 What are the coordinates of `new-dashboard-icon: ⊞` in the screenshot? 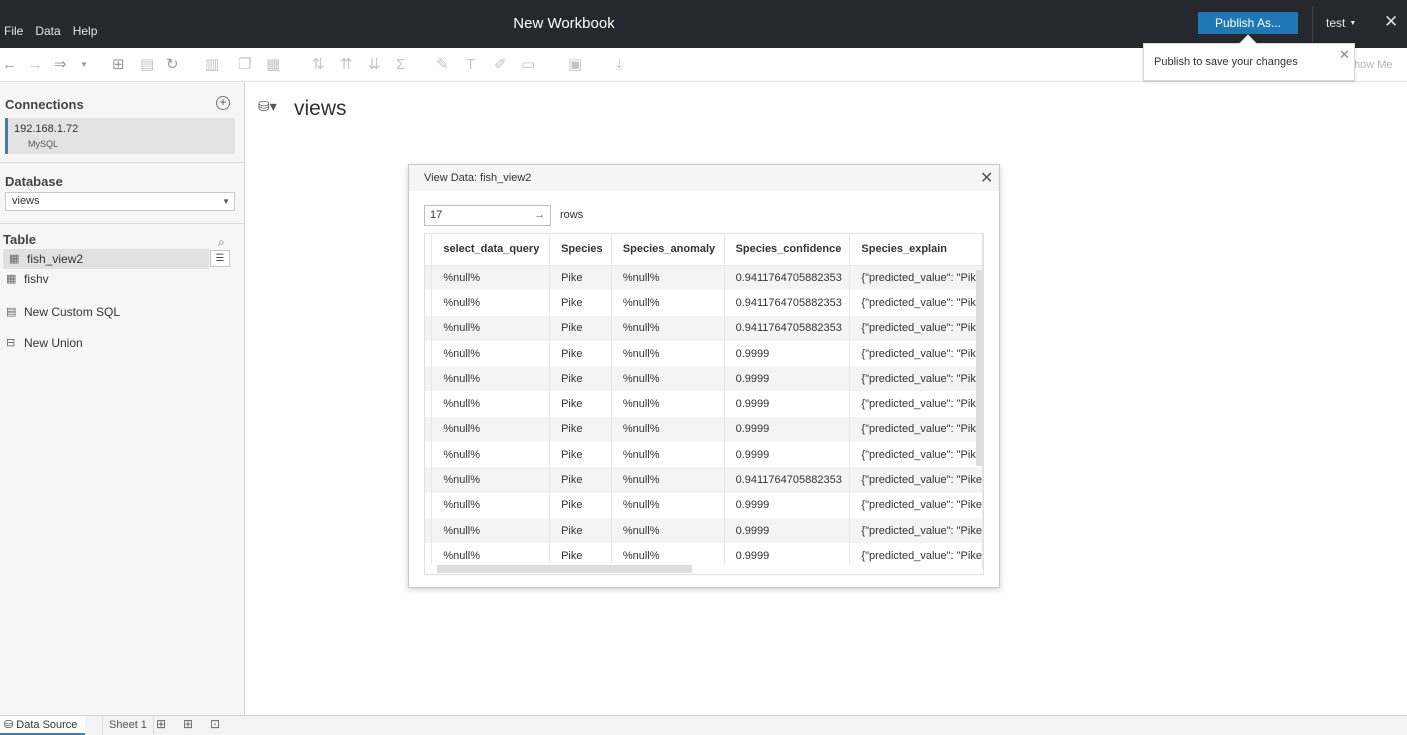 It's located at (188, 724).